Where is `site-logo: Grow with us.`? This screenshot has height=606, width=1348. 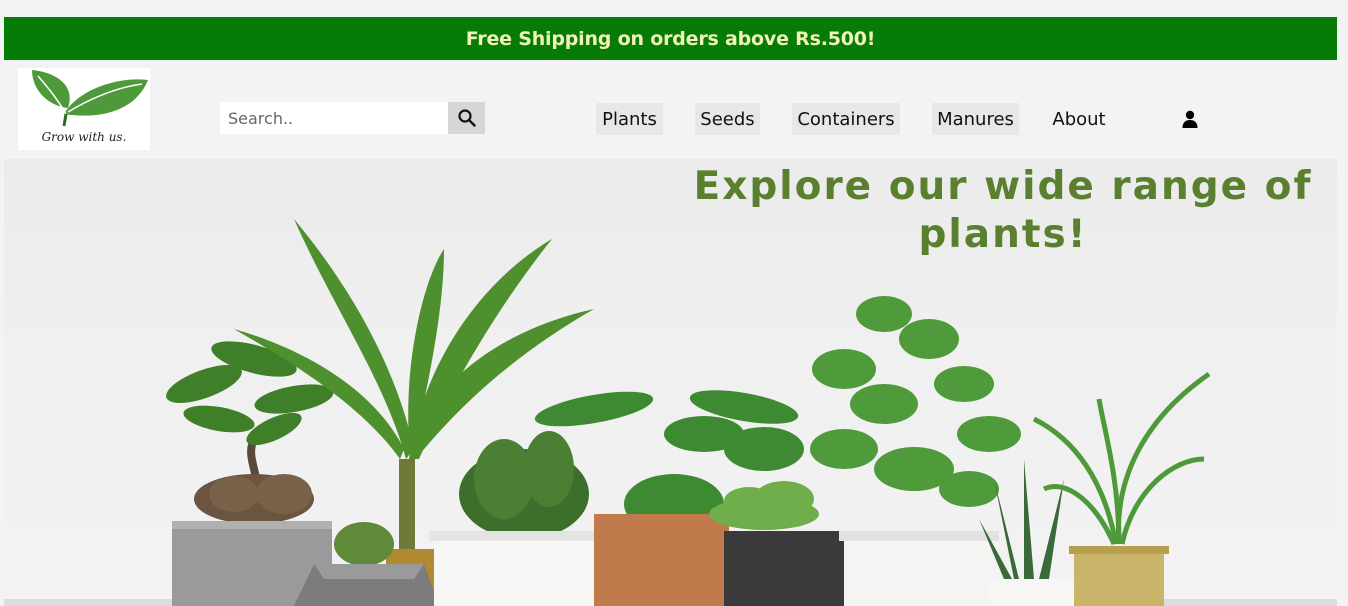 site-logo: Grow with us. is located at coordinates (84, 109).